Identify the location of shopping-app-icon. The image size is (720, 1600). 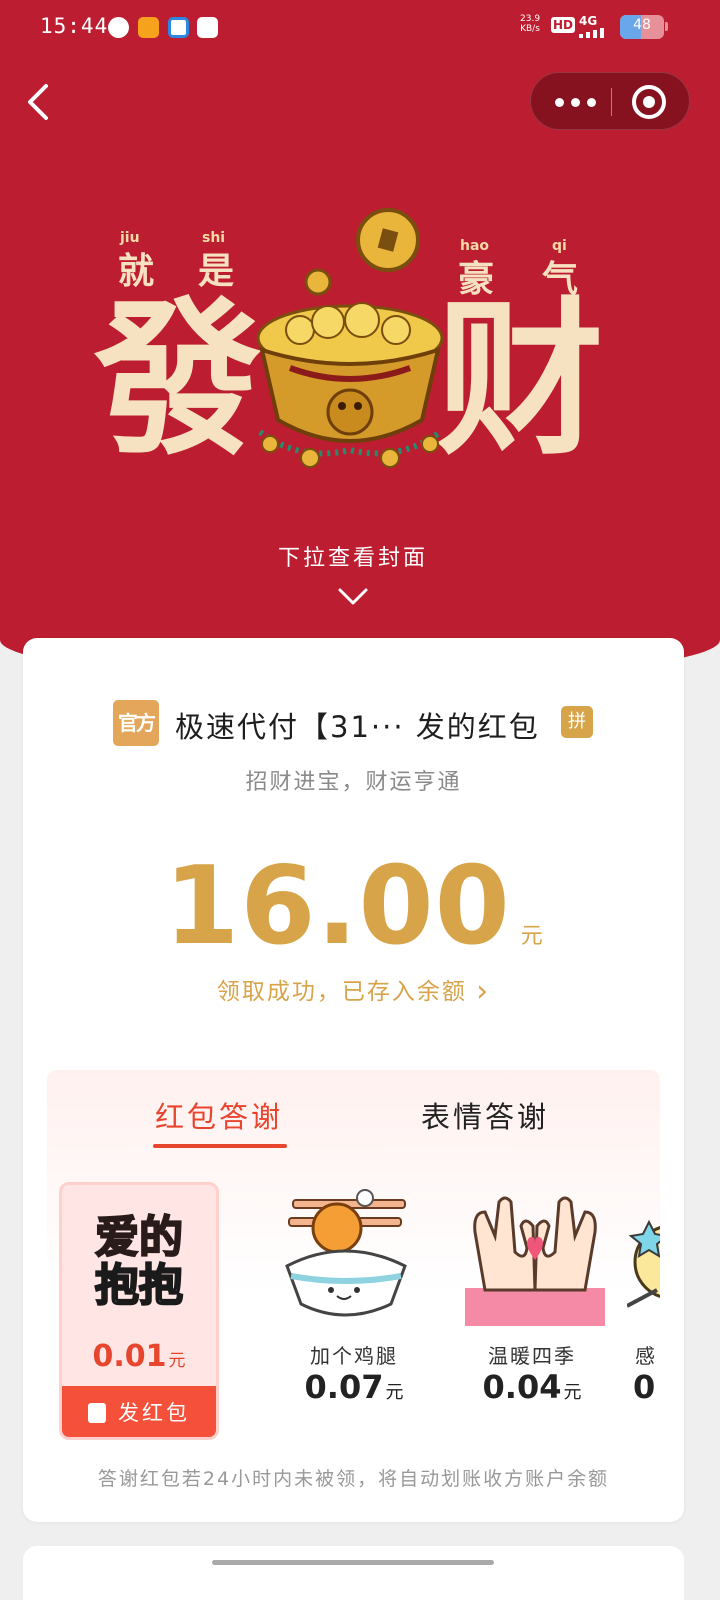
(148, 27).